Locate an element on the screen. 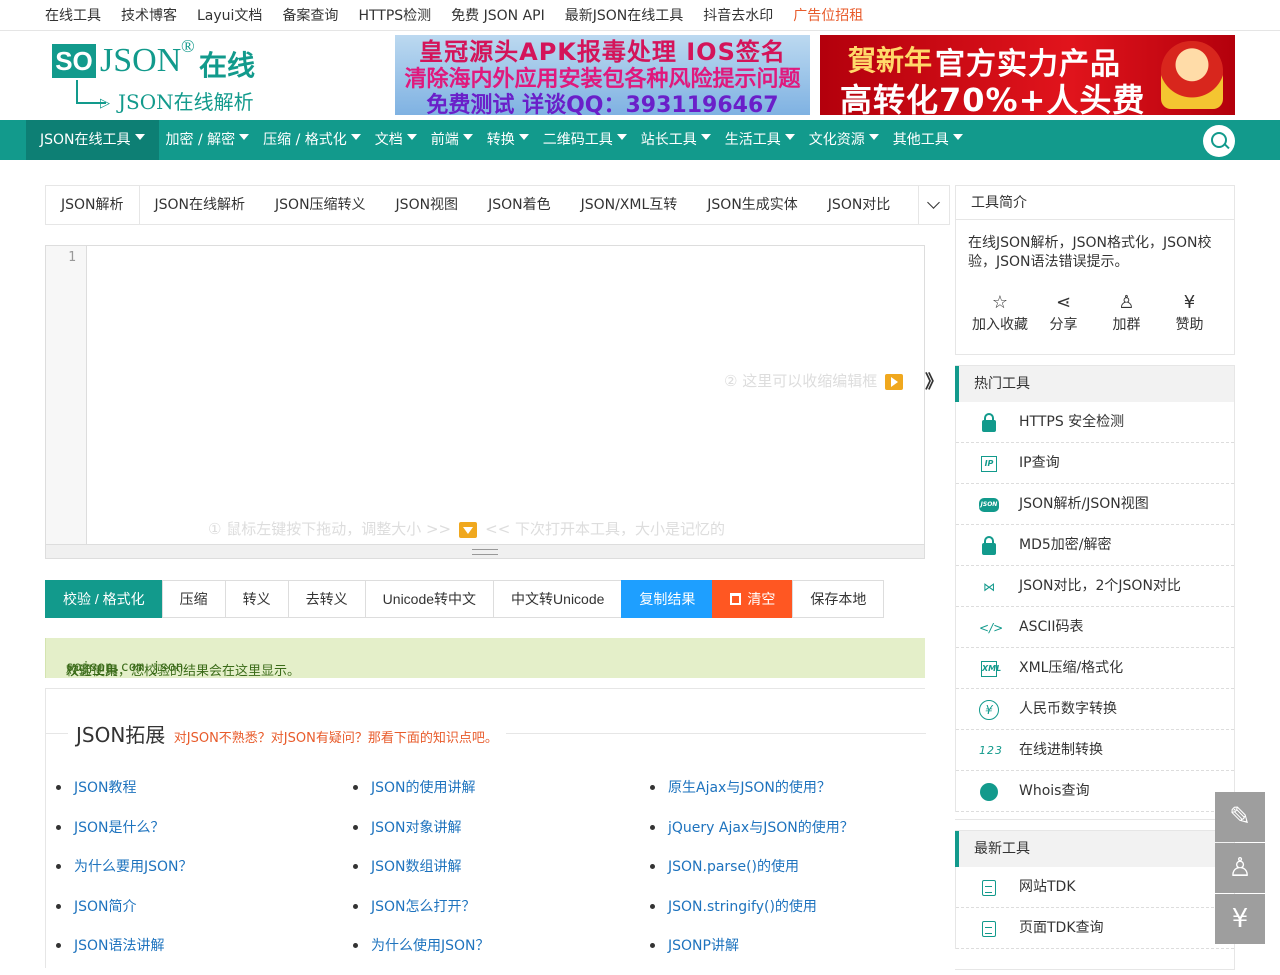 This screenshot has height=975, width=1280. knowledge-link: 为什么要用JSON？ is located at coordinates (124, 876).